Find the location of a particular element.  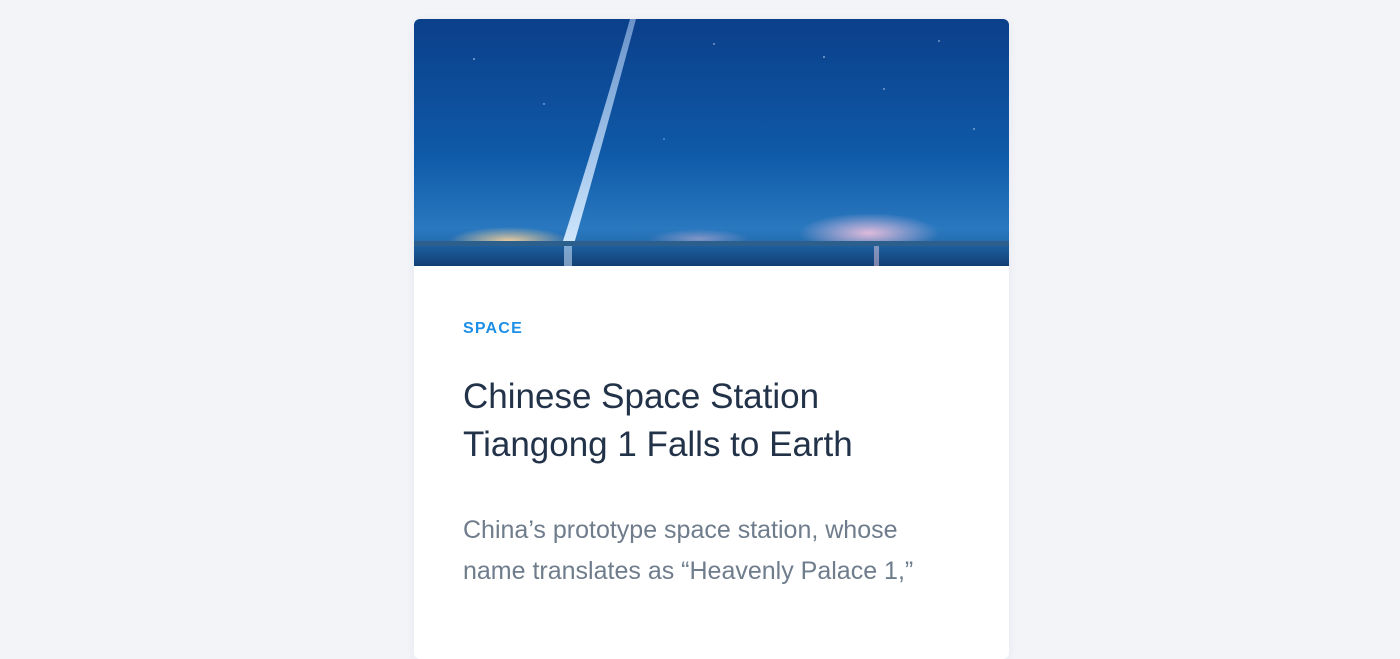

article-category: SPACE is located at coordinates (713, 329).